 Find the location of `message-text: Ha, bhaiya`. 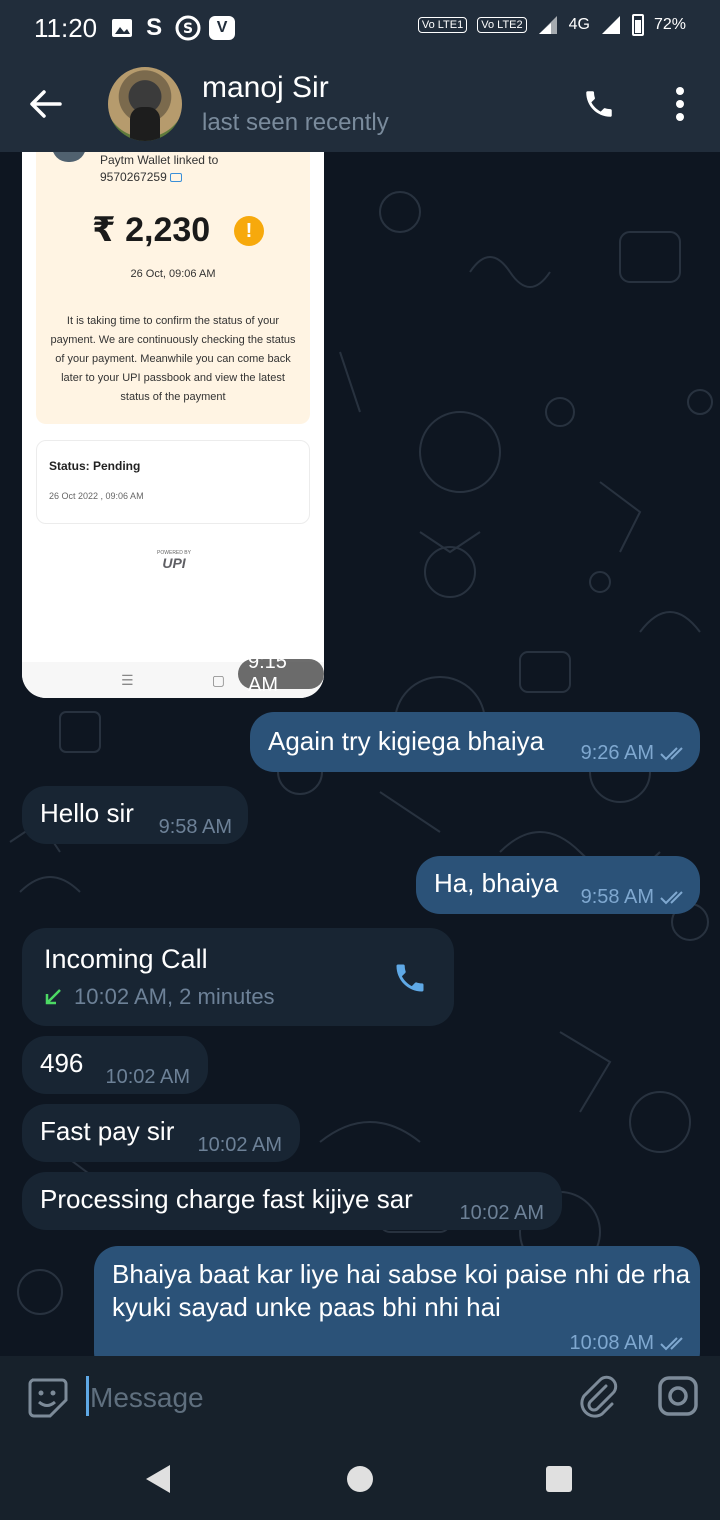

message-text: Ha, bhaiya is located at coordinates (496, 883).